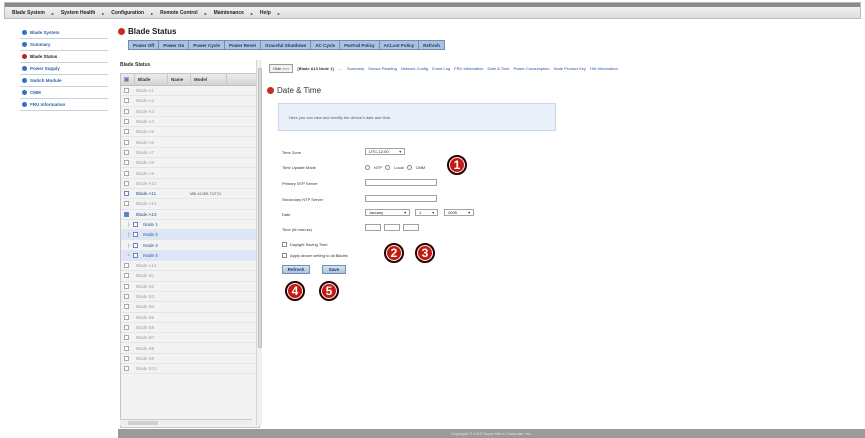 This screenshot has height=438, width=865. What do you see at coordinates (468, 68) in the screenshot?
I see `tab-fru-information: FRU Information` at bounding box center [468, 68].